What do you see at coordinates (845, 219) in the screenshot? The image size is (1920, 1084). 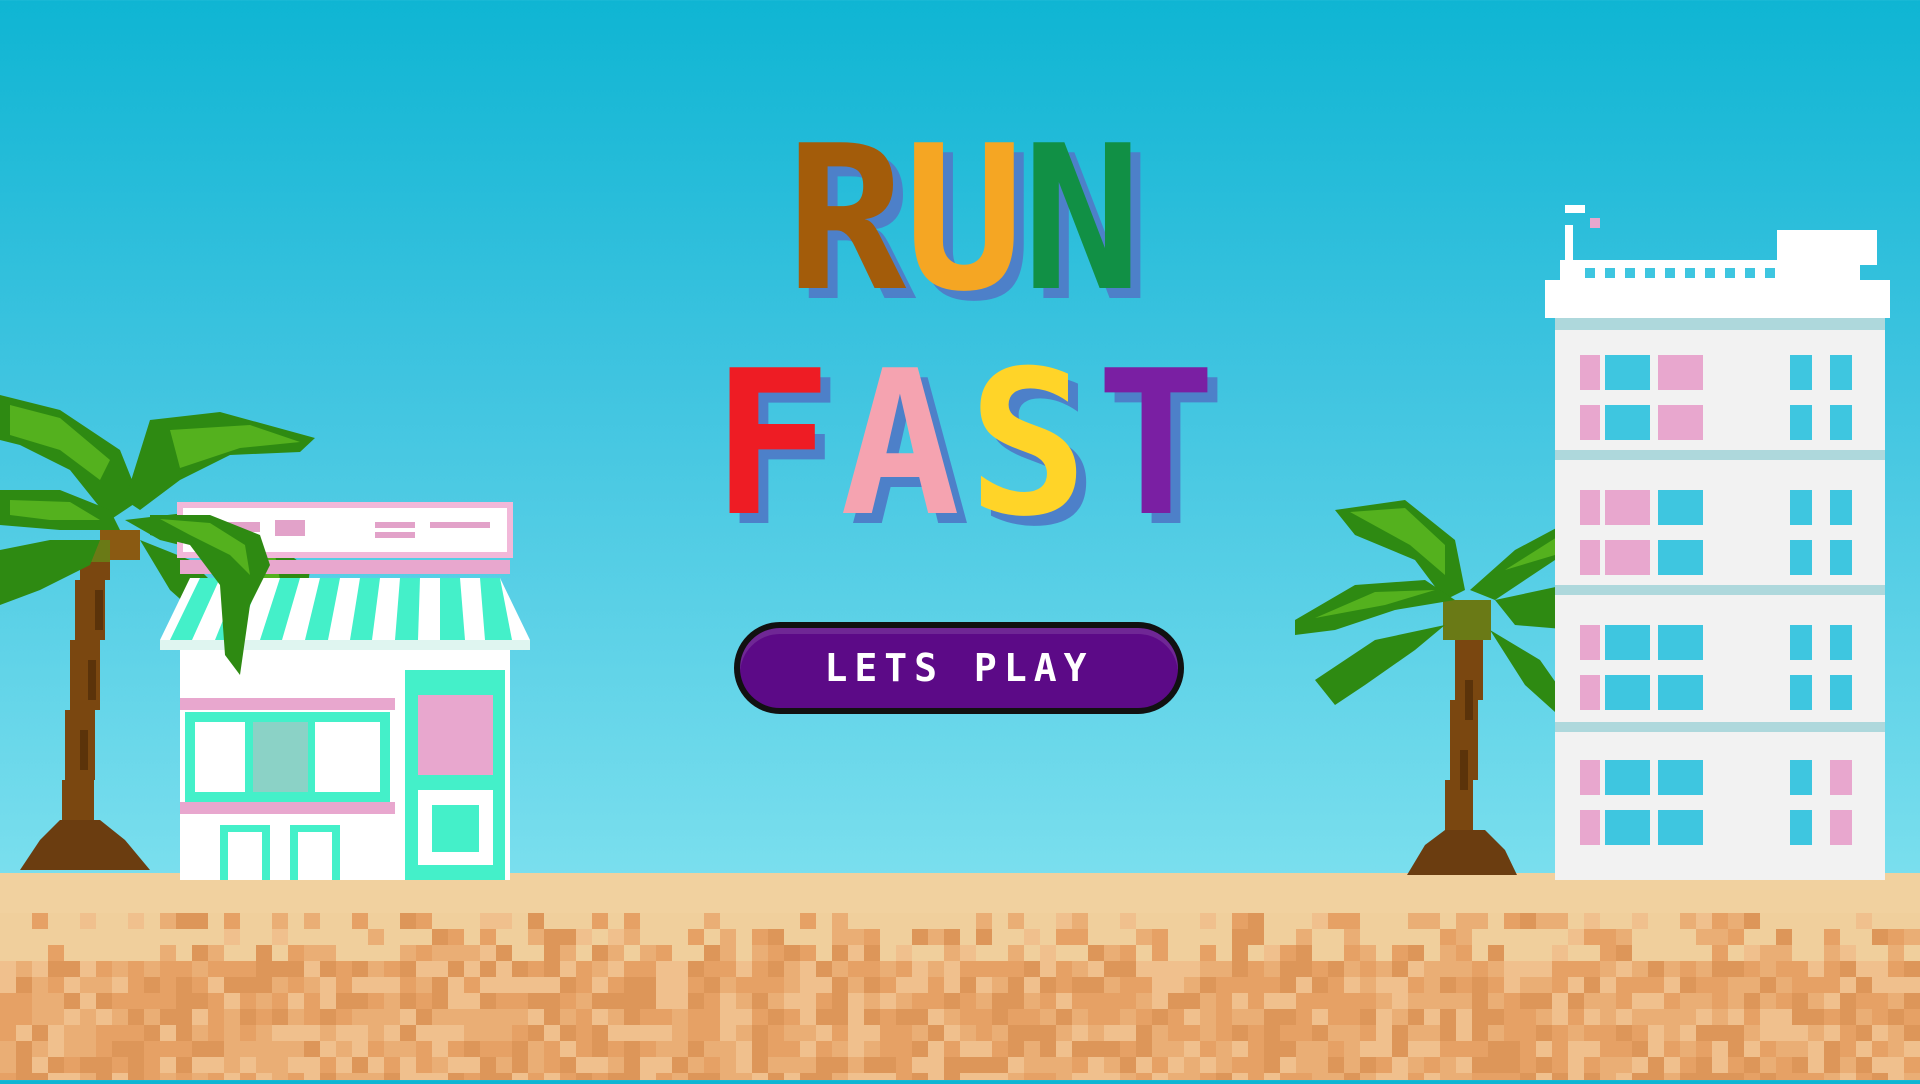 I see `title-letter-r: R` at bounding box center [845, 219].